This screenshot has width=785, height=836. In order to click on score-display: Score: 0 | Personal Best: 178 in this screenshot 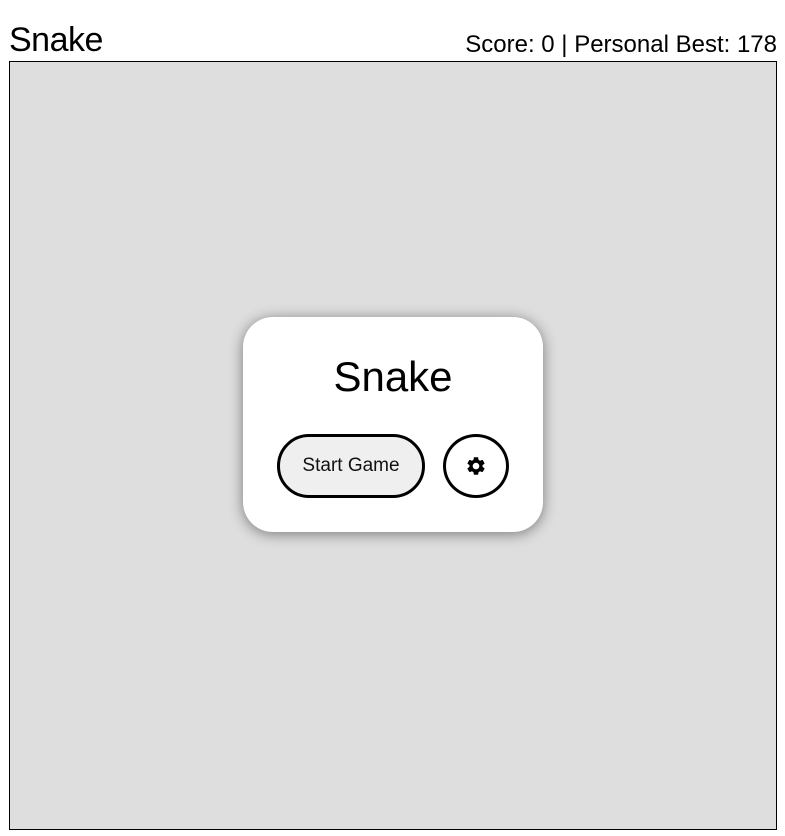, I will do `click(621, 44)`.